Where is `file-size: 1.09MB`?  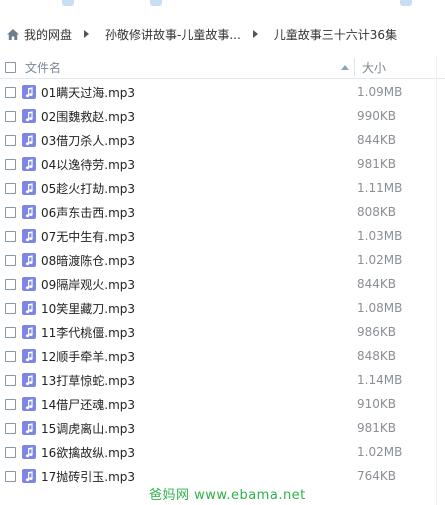 file-size: 1.09MB is located at coordinates (380, 92).